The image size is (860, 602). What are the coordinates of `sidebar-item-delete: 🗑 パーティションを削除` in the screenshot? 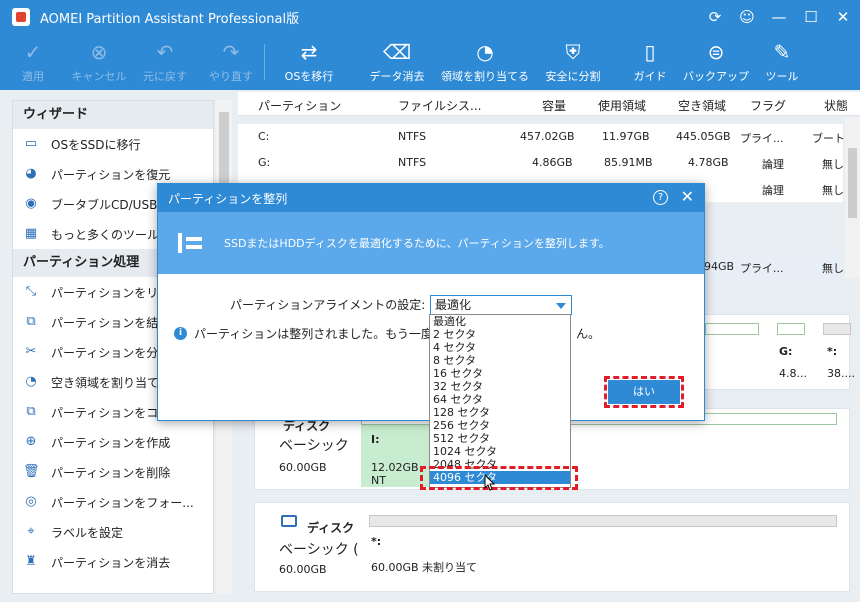 It's located at (113, 472).